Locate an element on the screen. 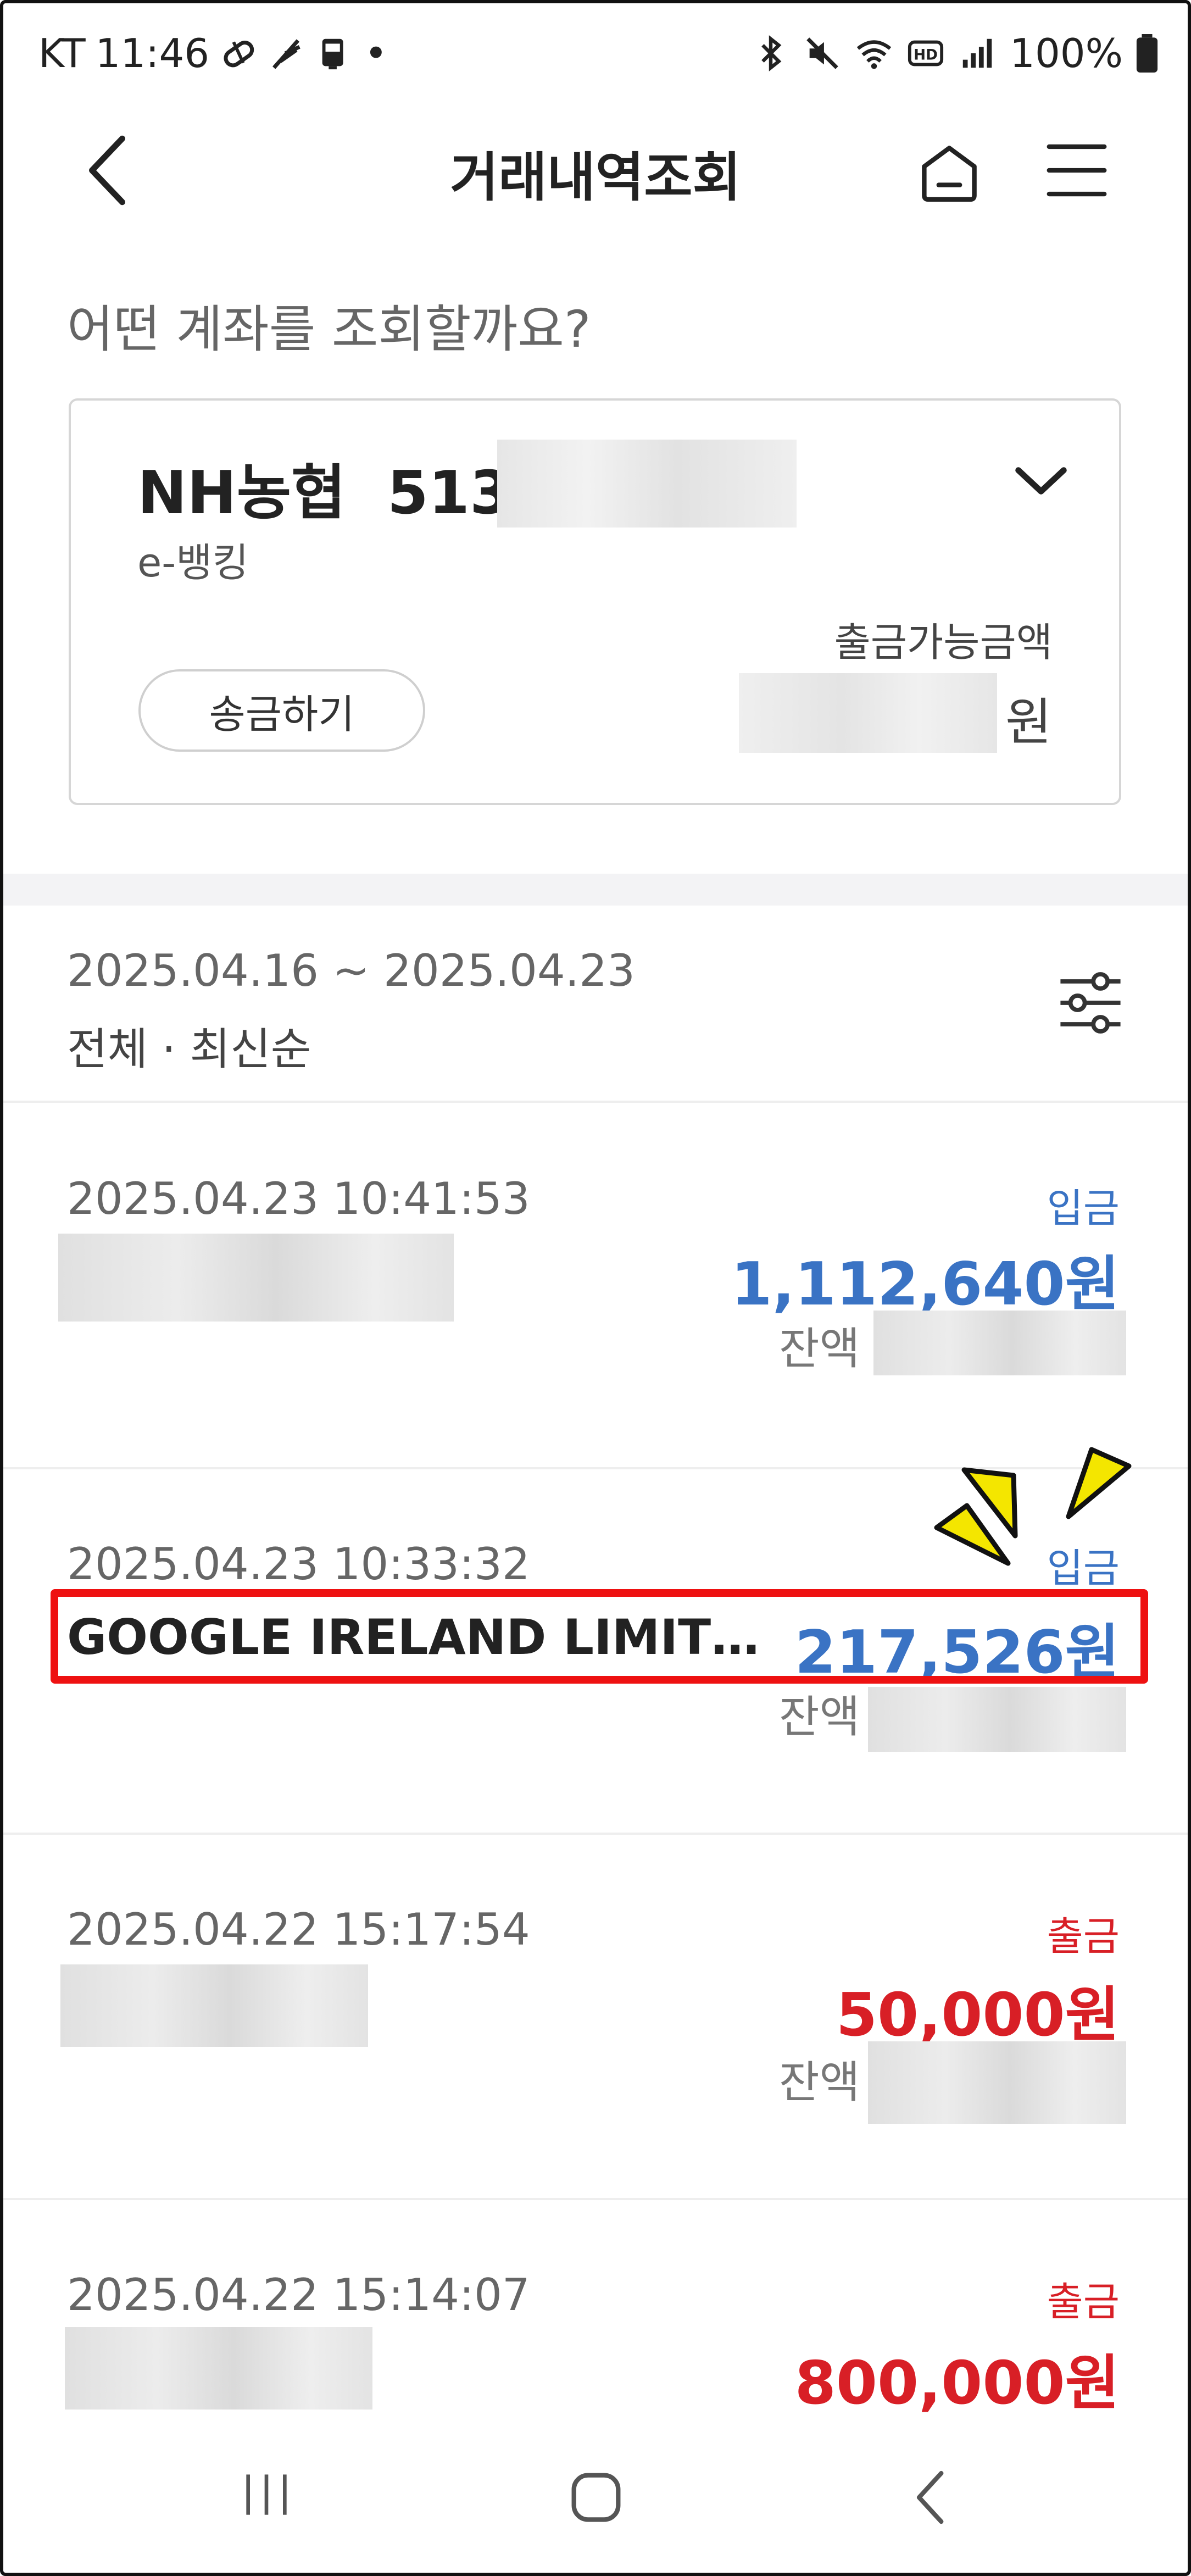 Image resolution: width=1191 pixels, height=2576 pixels. transaction-amount: 800,000원 is located at coordinates (957, 2383).